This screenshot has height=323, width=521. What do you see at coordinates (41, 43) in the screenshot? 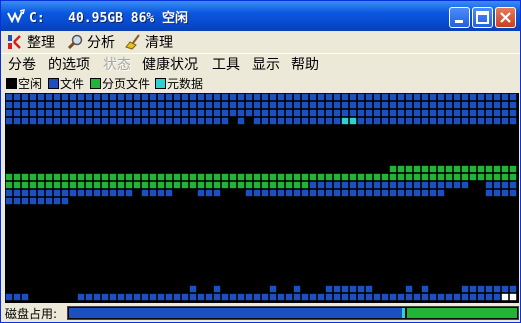
I see `defrag-label: 整理` at bounding box center [41, 43].